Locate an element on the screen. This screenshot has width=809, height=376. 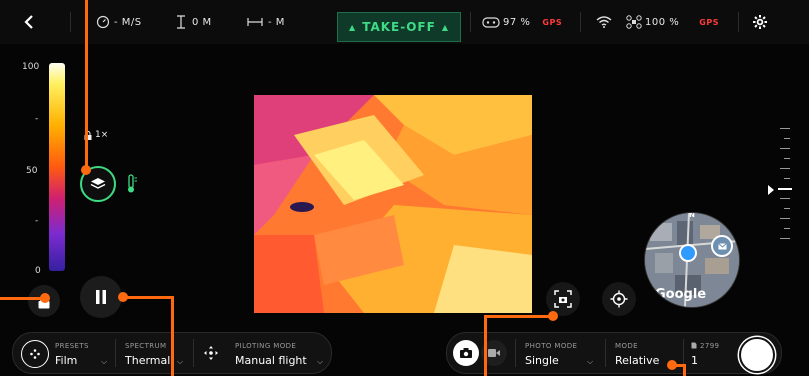
spectrum-value: Thermal is located at coordinates (148, 360).